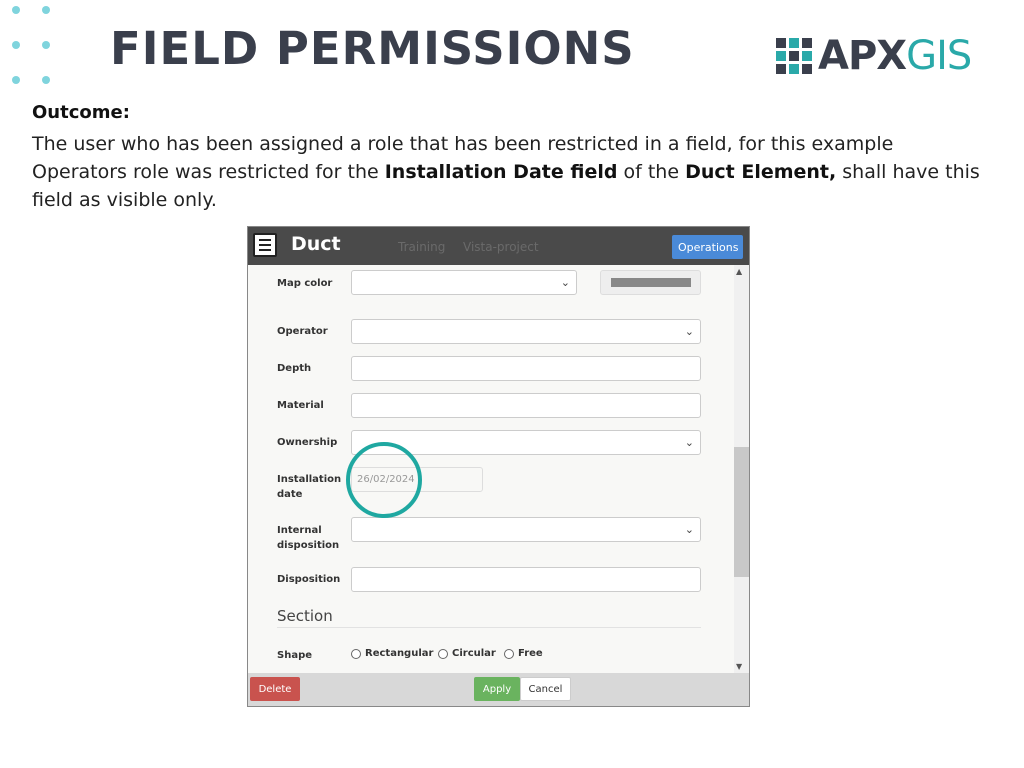  What do you see at coordinates (501, 247) in the screenshot?
I see `background-tab-project: Vista-project` at bounding box center [501, 247].